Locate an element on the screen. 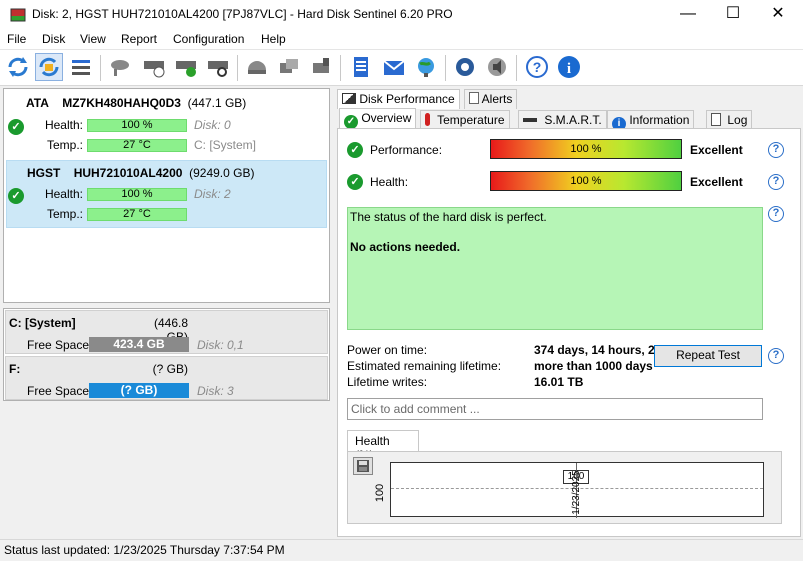 This screenshot has width=803, height=561. performance-bar: 100 % is located at coordinates (586, 149).